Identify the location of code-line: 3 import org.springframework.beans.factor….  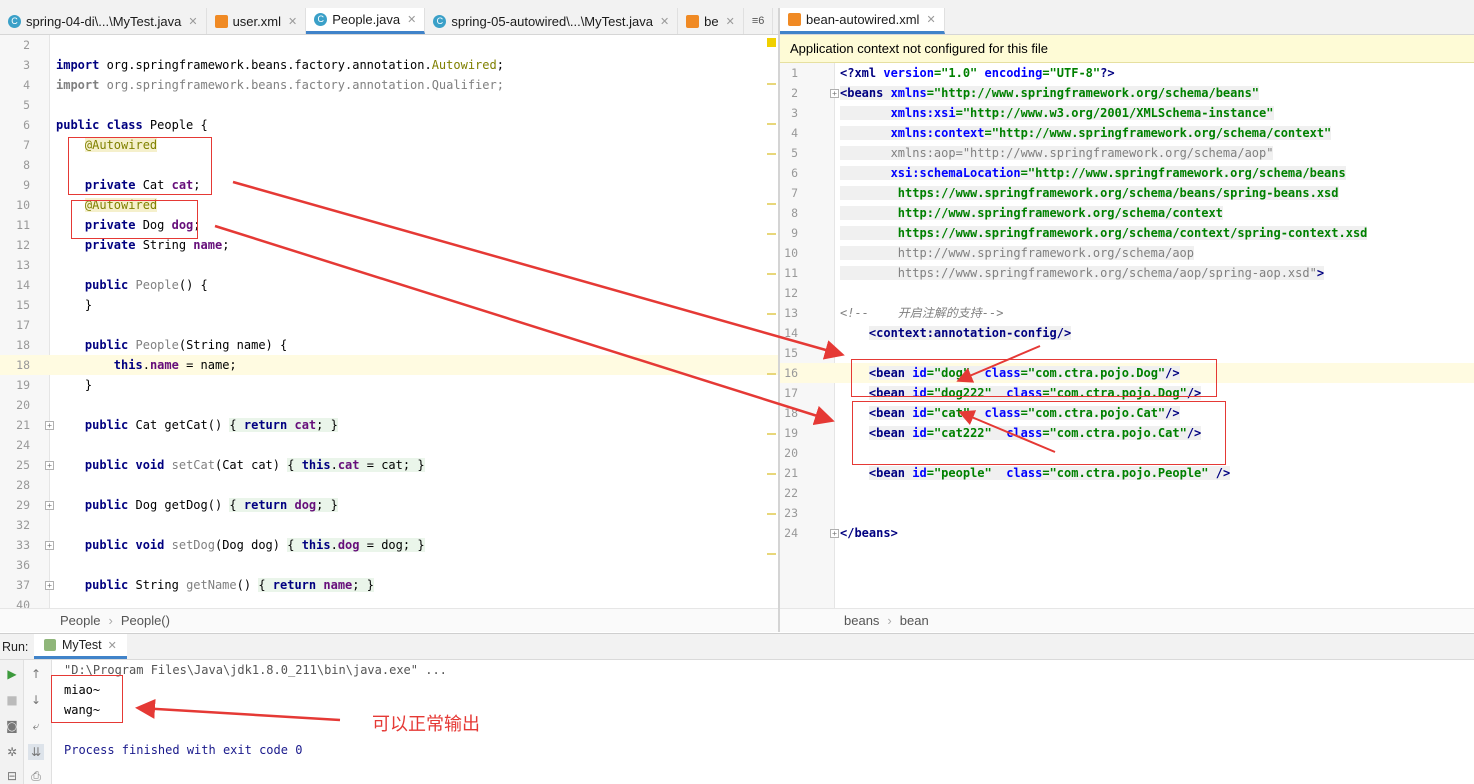
(389, 65).